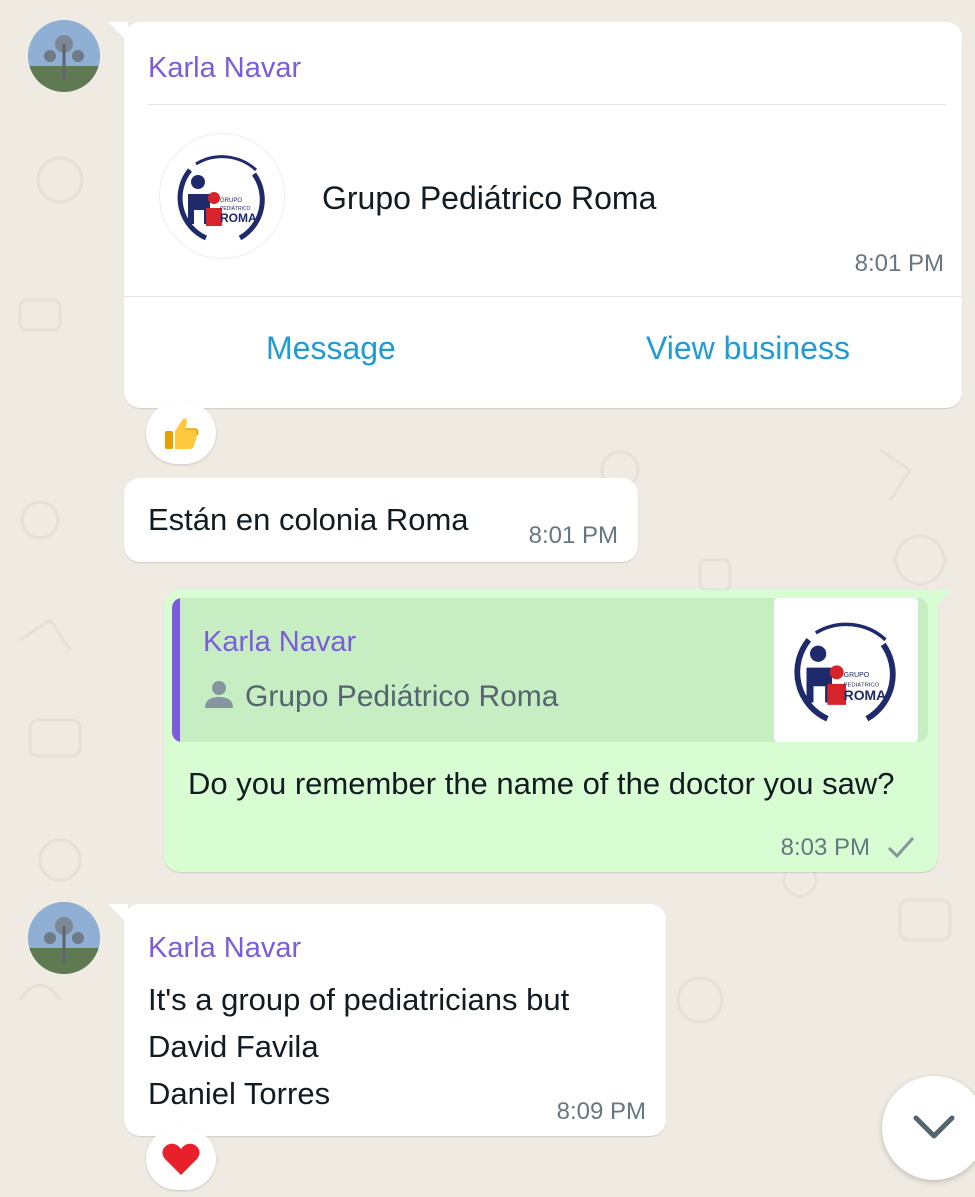 The height and width of the screenshot is (1197, 975). Describe the element at coordinates (489, 198) in the screenshot. I see `business-name: Grupo Pediátrico Roma` at that location.